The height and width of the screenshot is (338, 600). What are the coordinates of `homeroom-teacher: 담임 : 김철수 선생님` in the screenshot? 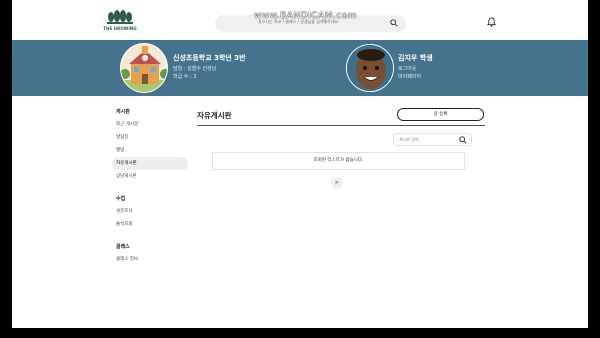 It's located at (195, 69).